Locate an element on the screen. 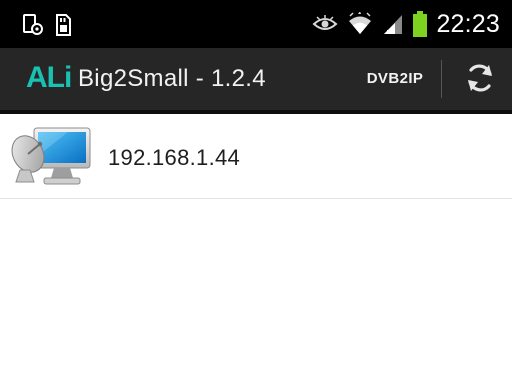 The height and width of the screenshot is (376, 512). refresh-icon is located at coordinates (480, 80).